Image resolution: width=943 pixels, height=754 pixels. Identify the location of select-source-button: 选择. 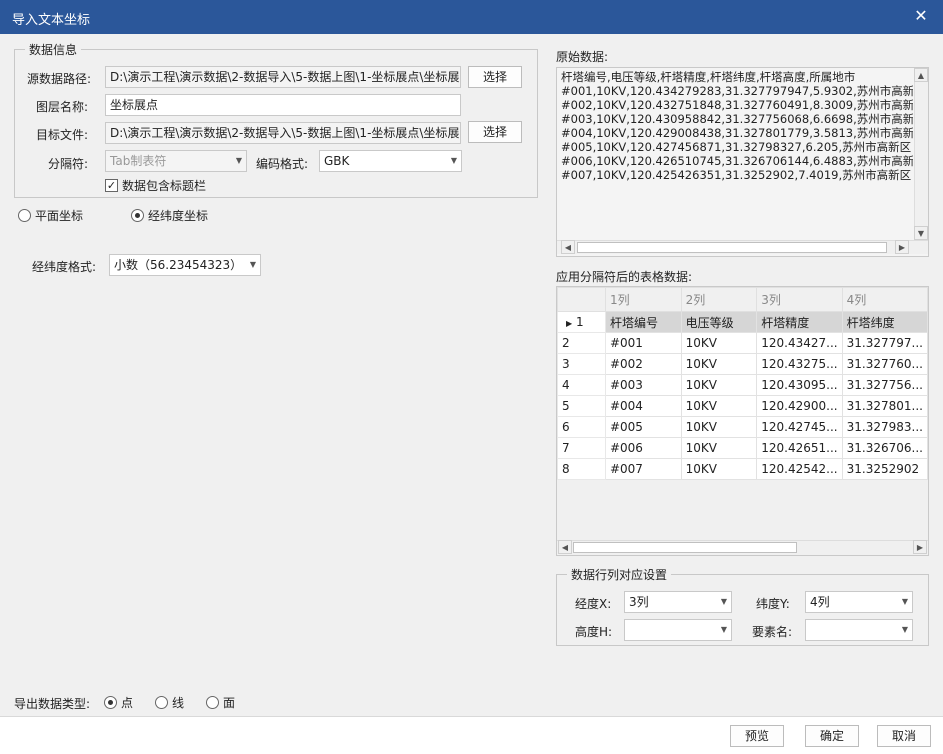
(495, 77).